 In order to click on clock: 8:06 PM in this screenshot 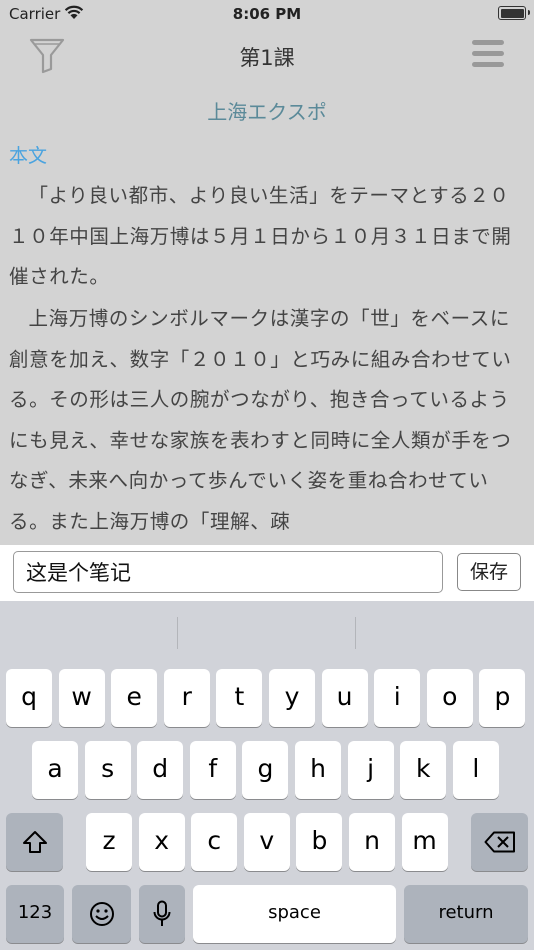, I will do `click(267, 14)`.